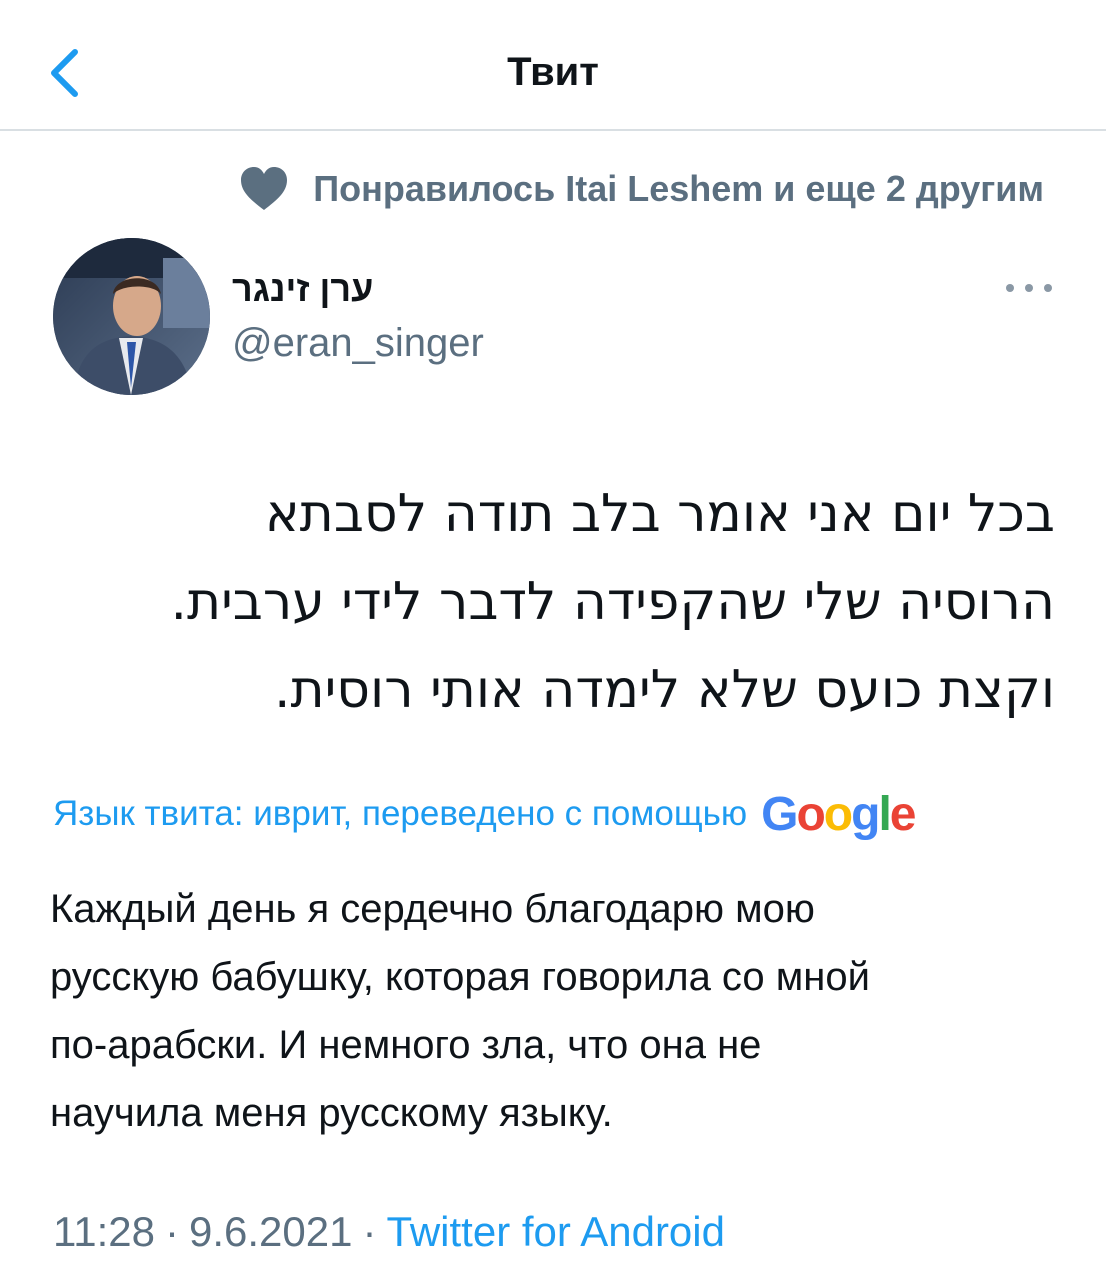  What do you see at coordinates (406, 1045) in the screenshot?
I see `translation-line: по-арабски. И немного зла, что она не` at bounding box center [406, 1045].